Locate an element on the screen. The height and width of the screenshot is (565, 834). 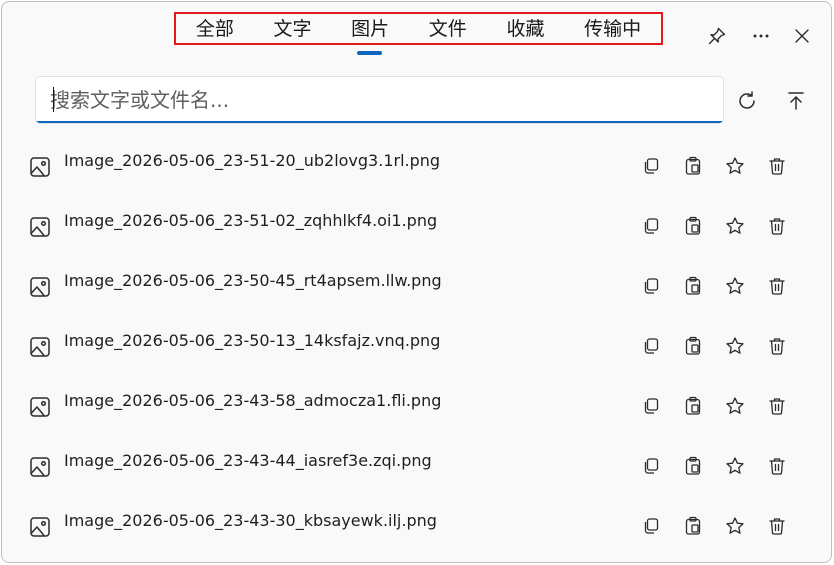
search-input is located at coordinates (380, 100).